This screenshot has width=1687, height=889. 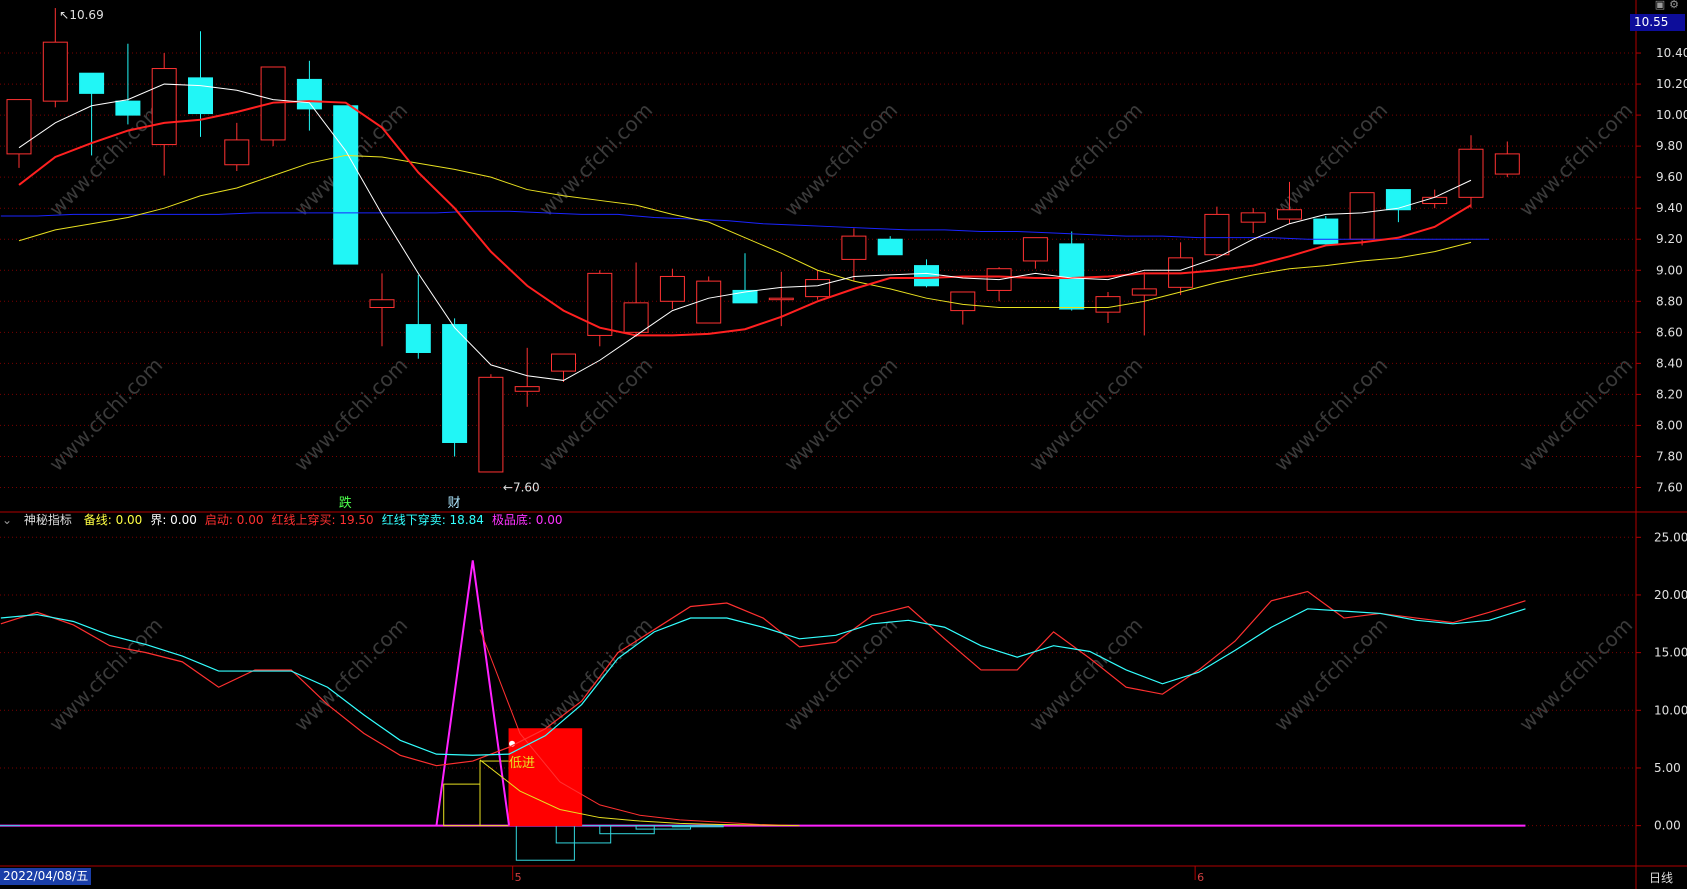 What do you see at coordinates (345, 503) in the screenshot?
I see `signal-label-0: 跌` at bounding box center [345, 503].